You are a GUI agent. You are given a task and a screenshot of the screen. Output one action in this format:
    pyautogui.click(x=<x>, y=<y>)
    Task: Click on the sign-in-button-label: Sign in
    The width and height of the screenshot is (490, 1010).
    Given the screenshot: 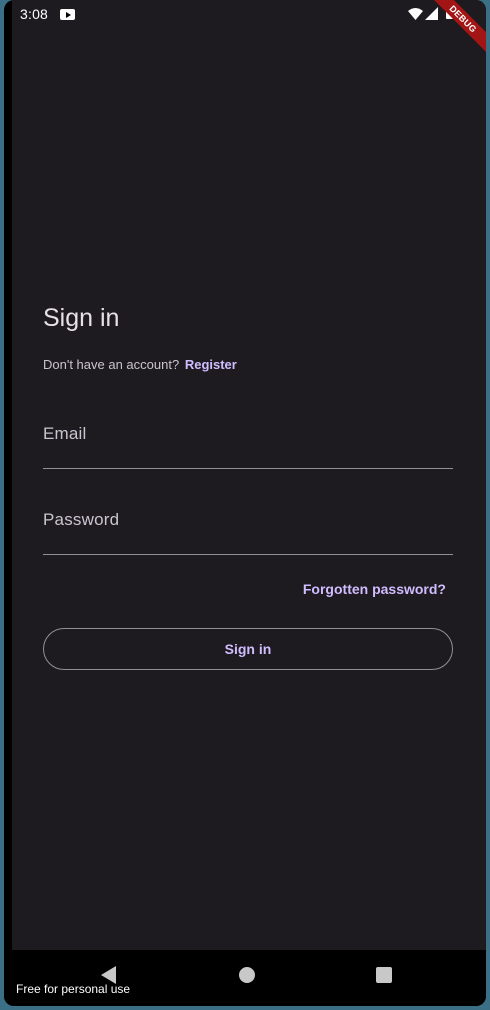 What is the action you would take?
    pyautogui.click(x=248, y=649)
    